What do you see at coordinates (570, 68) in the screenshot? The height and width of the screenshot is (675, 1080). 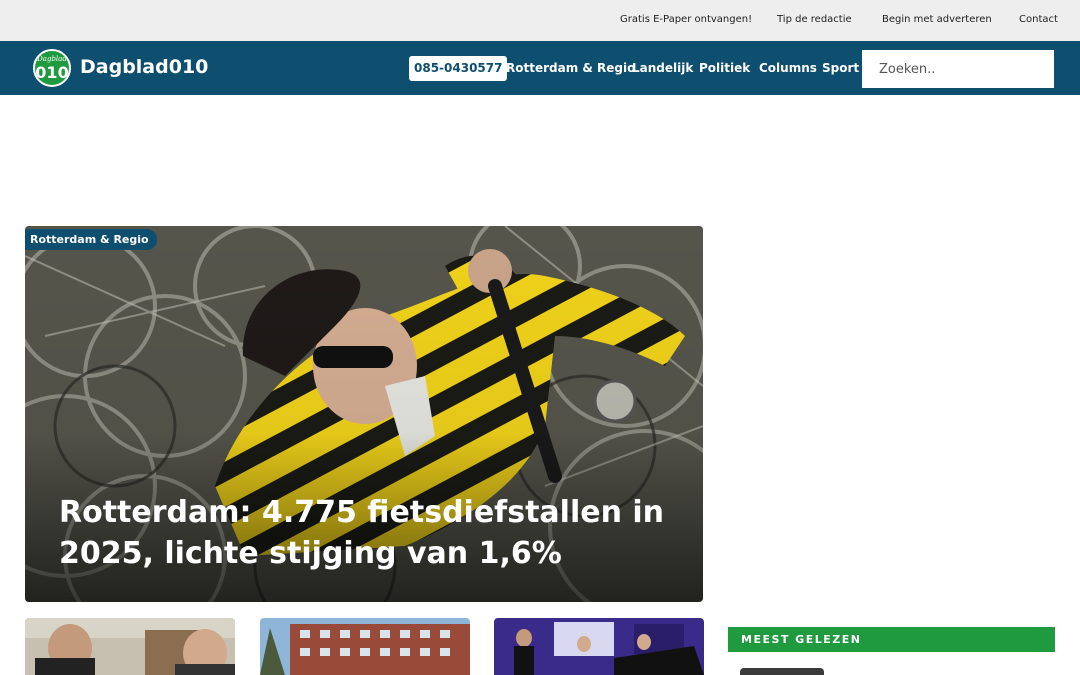 I see `nav-rotterdam-regio: Rotterdam & Regio` at bounding box center [570, 68].